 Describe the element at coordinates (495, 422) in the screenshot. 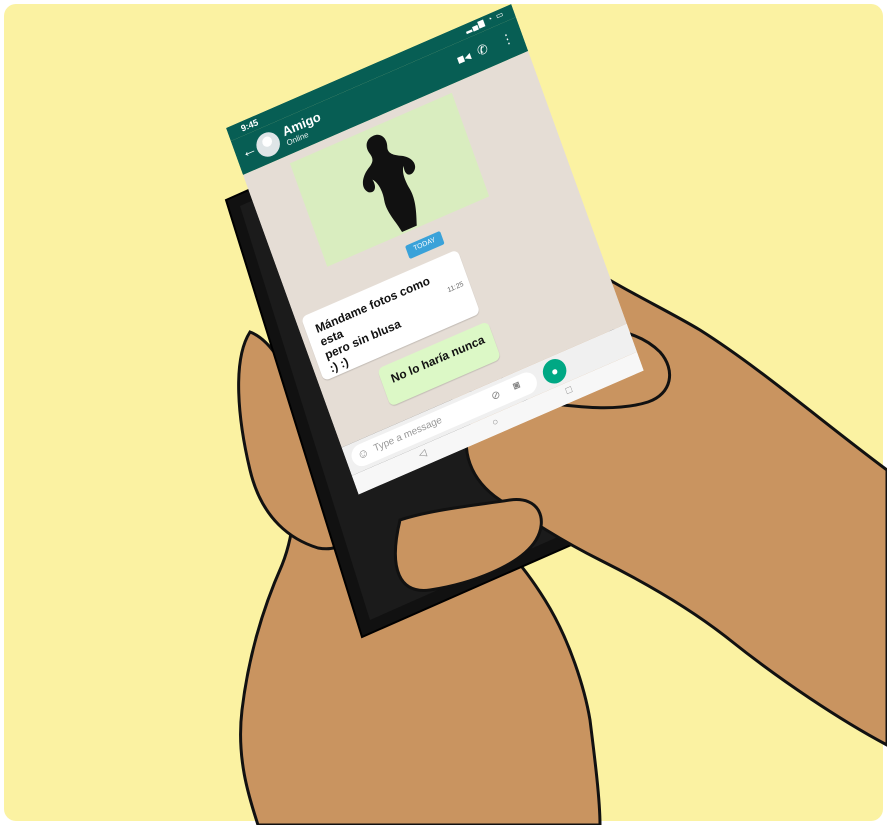

I see `nav-home-icon: ○` at that location.